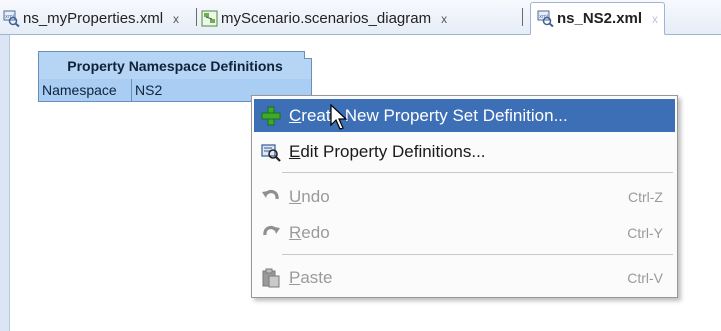 The width and height of the screenshot is (721, 331). What do you see at coordinates (340, 117) in the screenshot?
I see `mouse-pointer-icon` at bounding box center [340, 117].